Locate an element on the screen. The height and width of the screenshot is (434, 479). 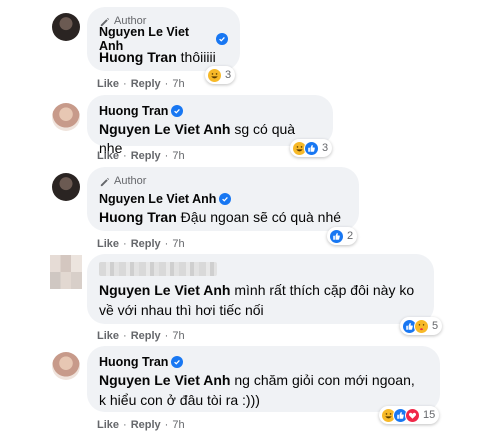
comment-text-line-2: về với nhau thì hơi tiếc nối is located at coordinates (181, 310).